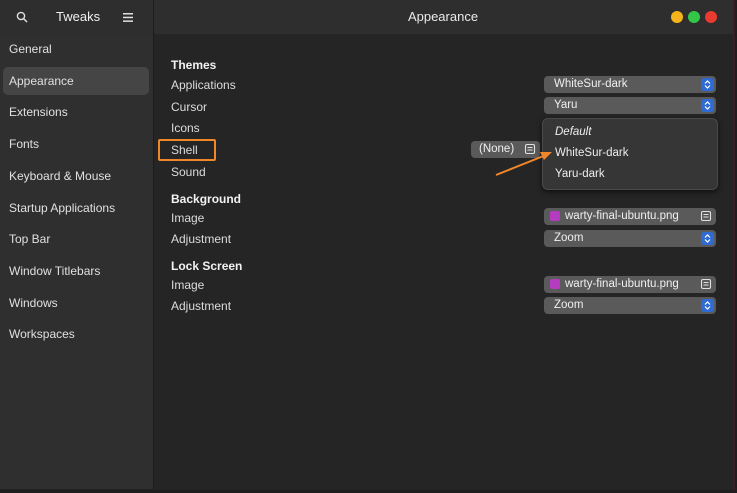 The image size is (737, 493). Describe the element at coordinates (185, 128) in the screenshot. I see `icons-label: Icons` at that location.